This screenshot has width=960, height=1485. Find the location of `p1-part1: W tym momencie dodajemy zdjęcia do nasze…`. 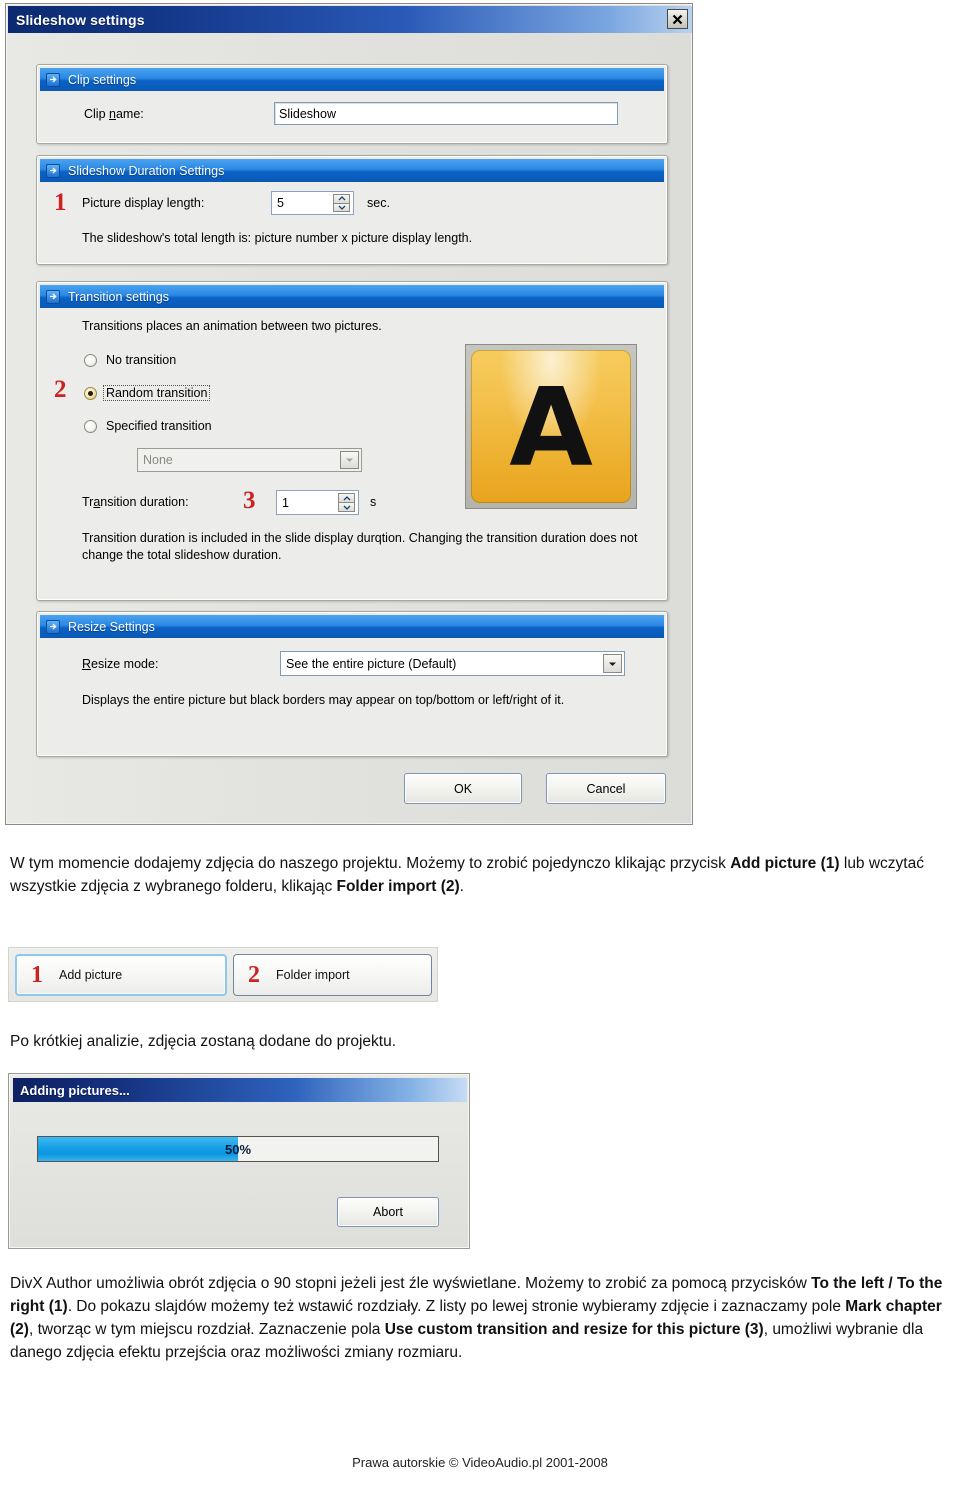

p1-part1: W tym momencie dodajemy zdjęcia do nasze… is located at coordinates (370, 863).